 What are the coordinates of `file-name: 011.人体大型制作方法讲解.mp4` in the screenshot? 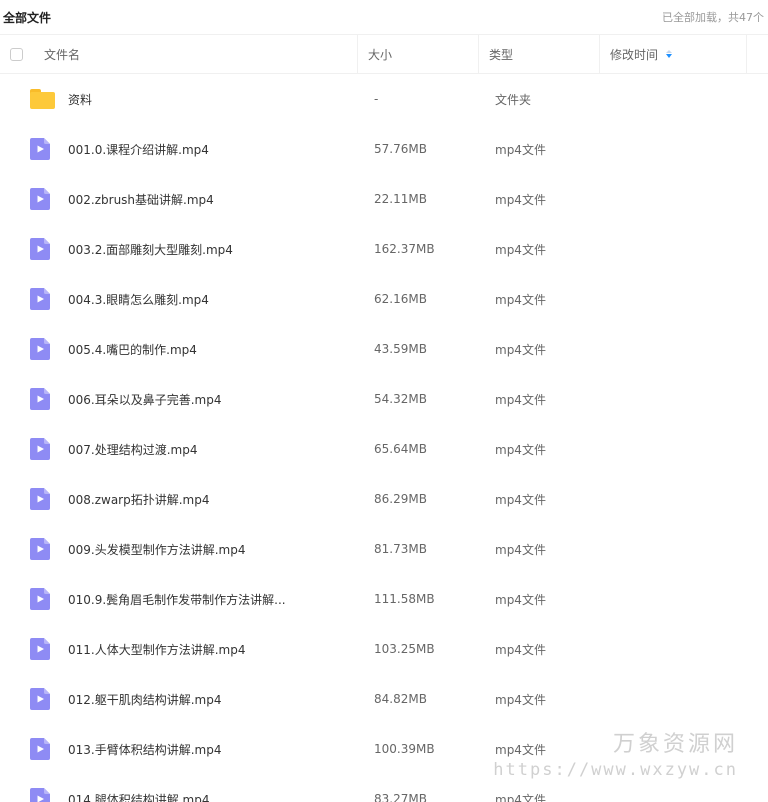 It's located at (216, 649).